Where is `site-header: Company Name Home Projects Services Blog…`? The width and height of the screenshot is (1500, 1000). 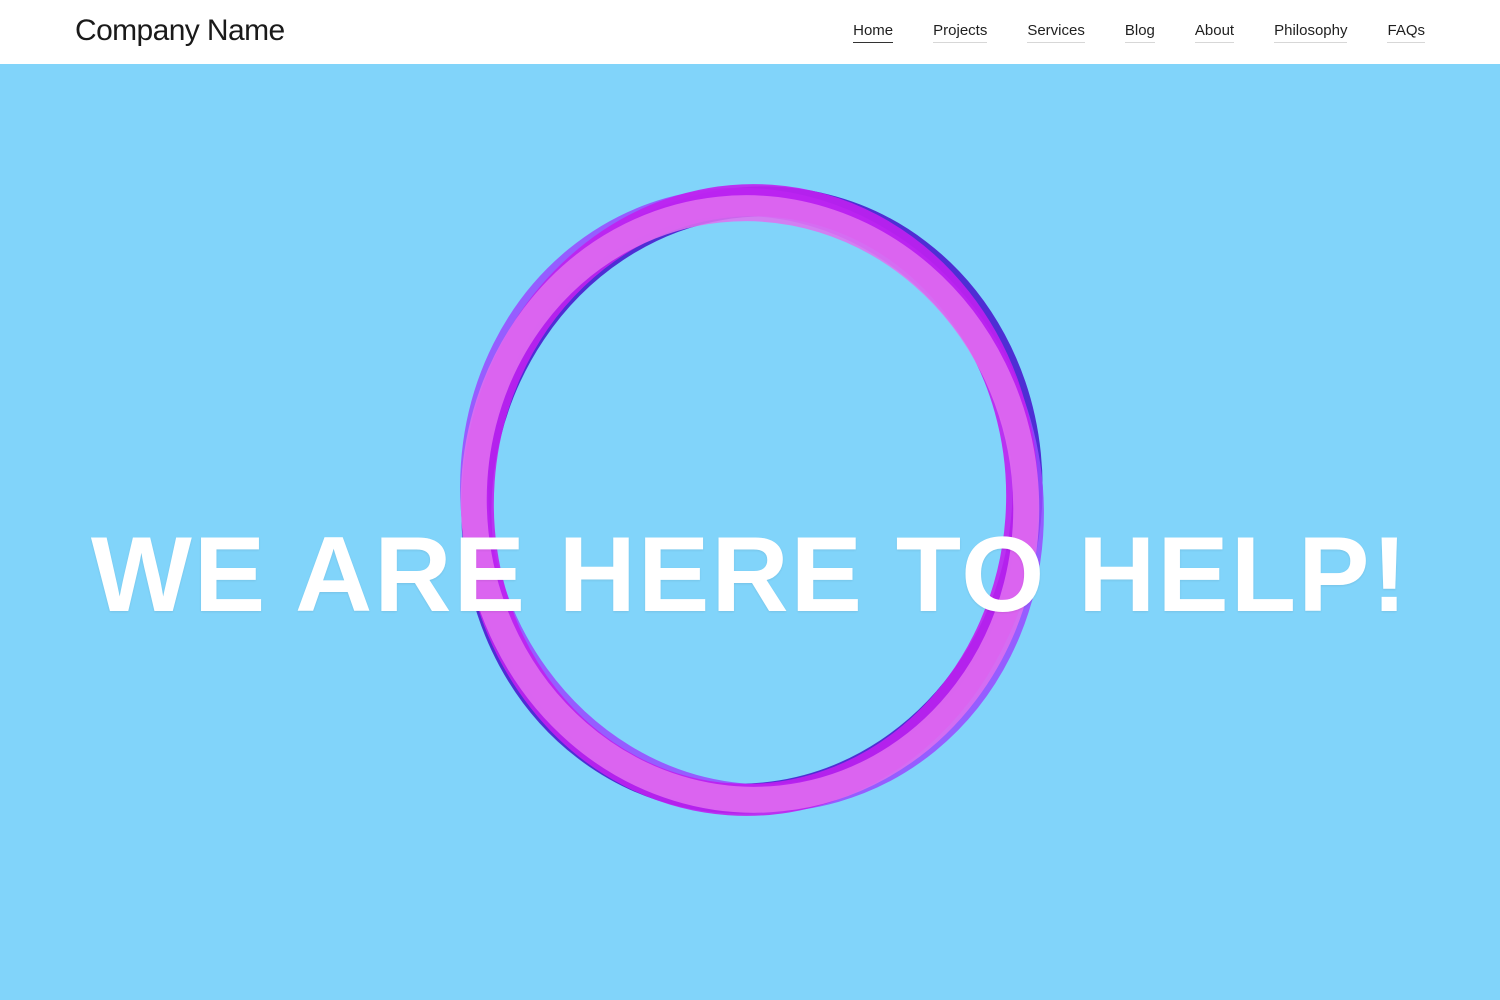
site-header: Company Name Home Projects Services Blog… is located at coordinates (750, 32).